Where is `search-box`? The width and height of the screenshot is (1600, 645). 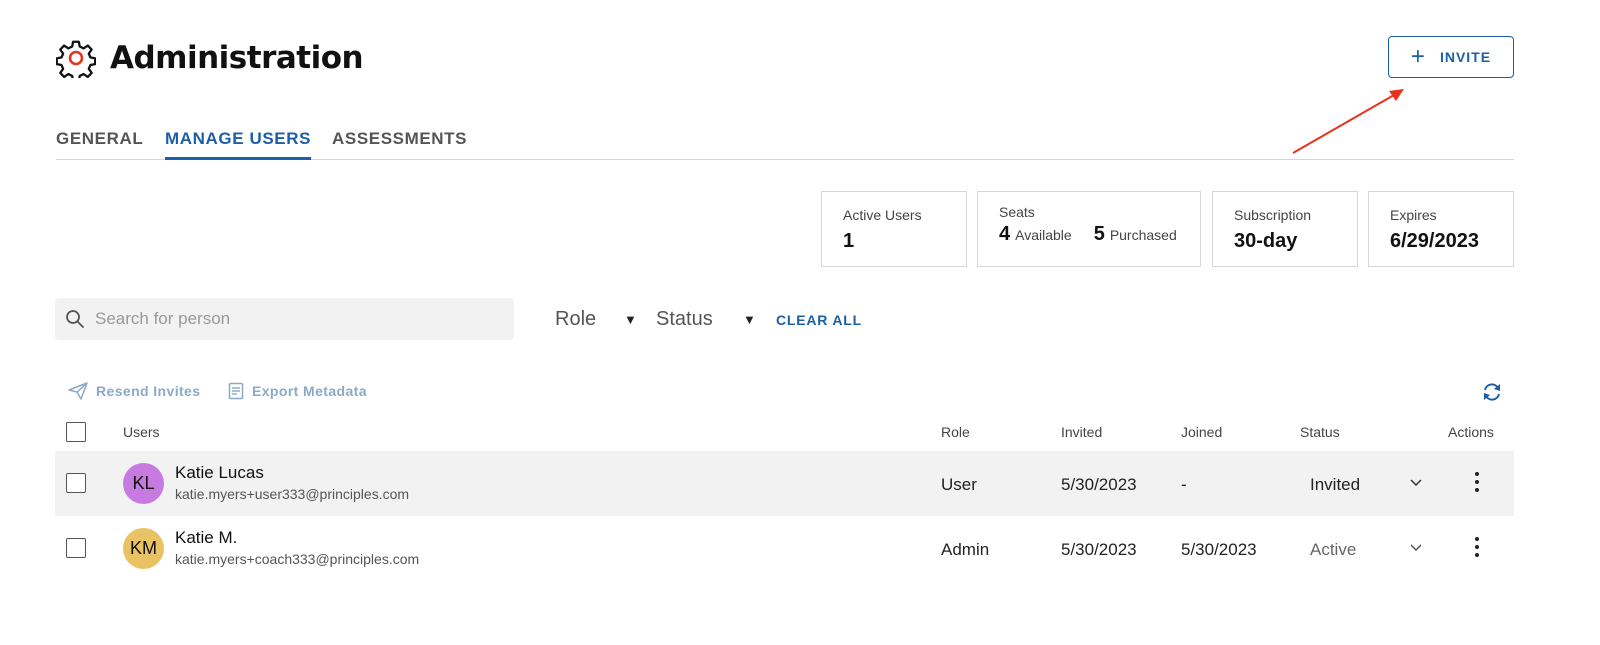 search-box is located at coordinates (284, 319).